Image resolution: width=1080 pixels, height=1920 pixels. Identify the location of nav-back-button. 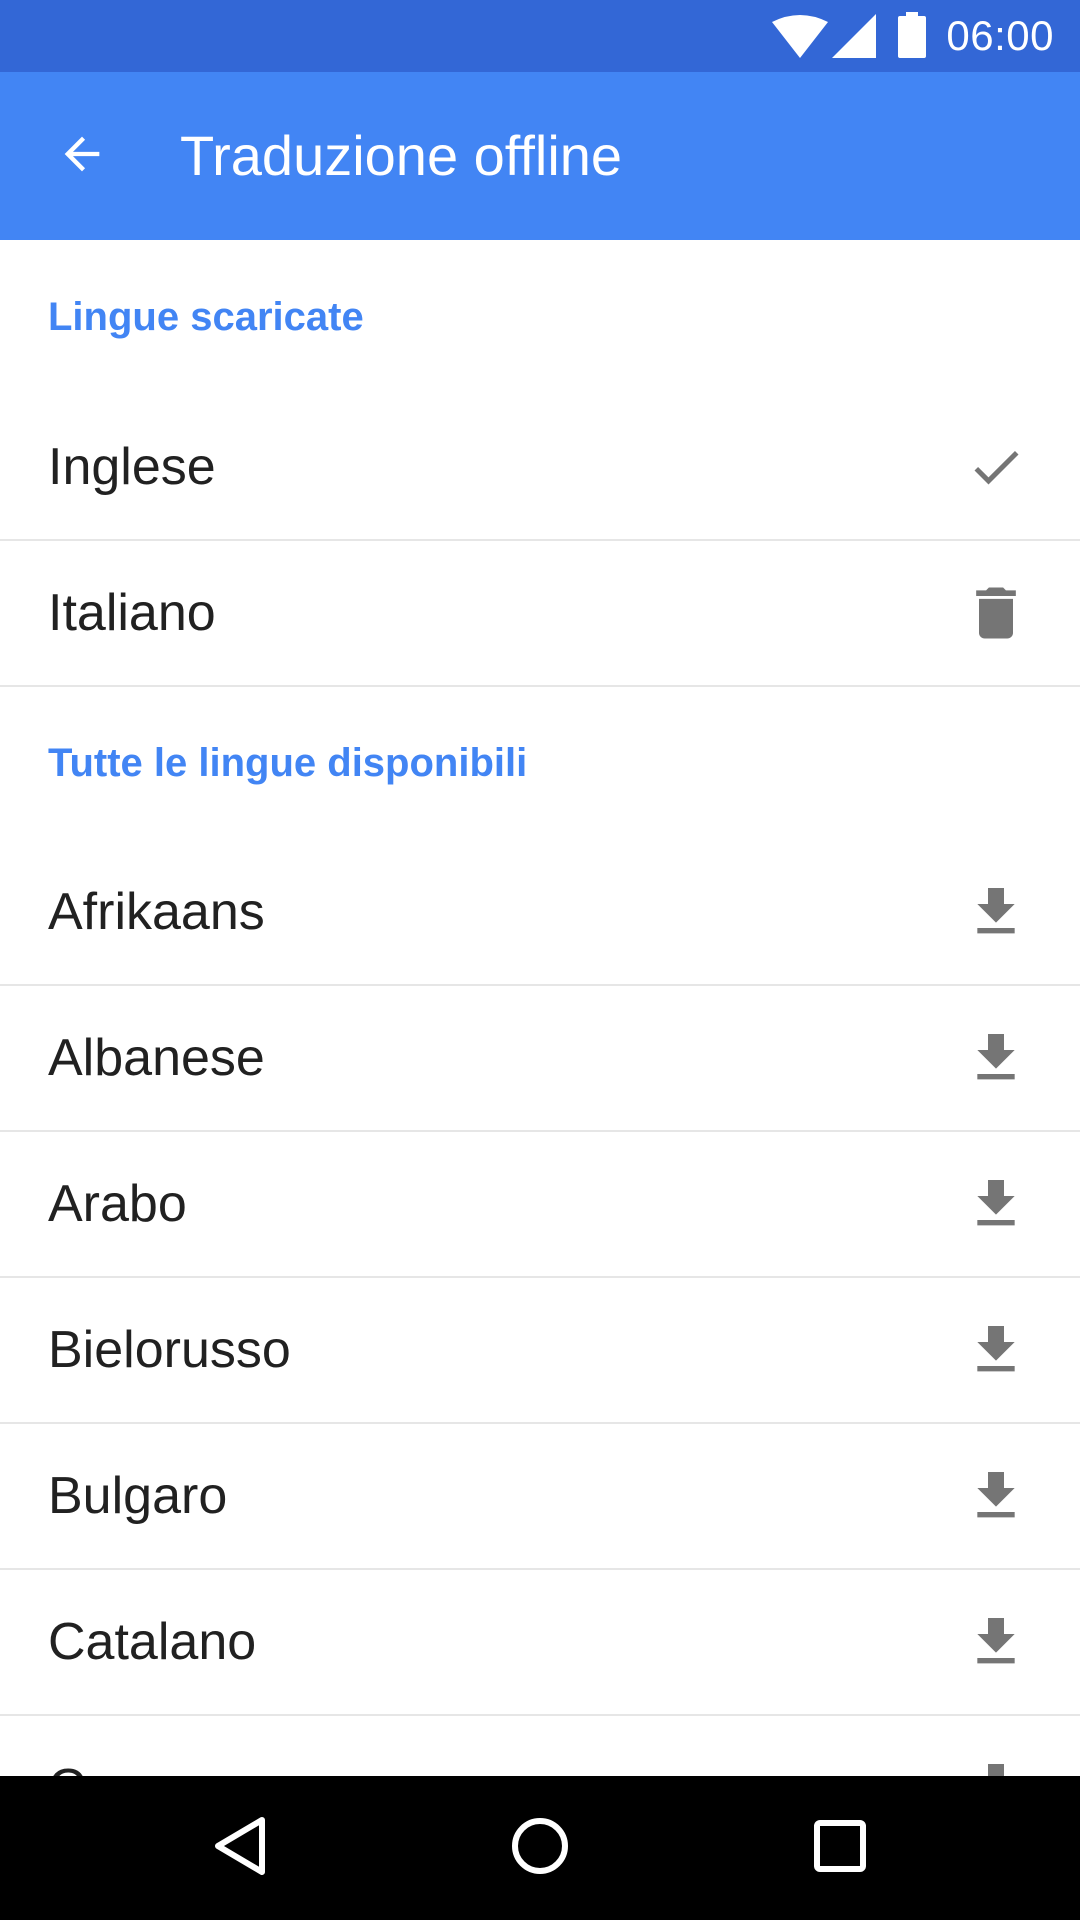
(240, 1848).